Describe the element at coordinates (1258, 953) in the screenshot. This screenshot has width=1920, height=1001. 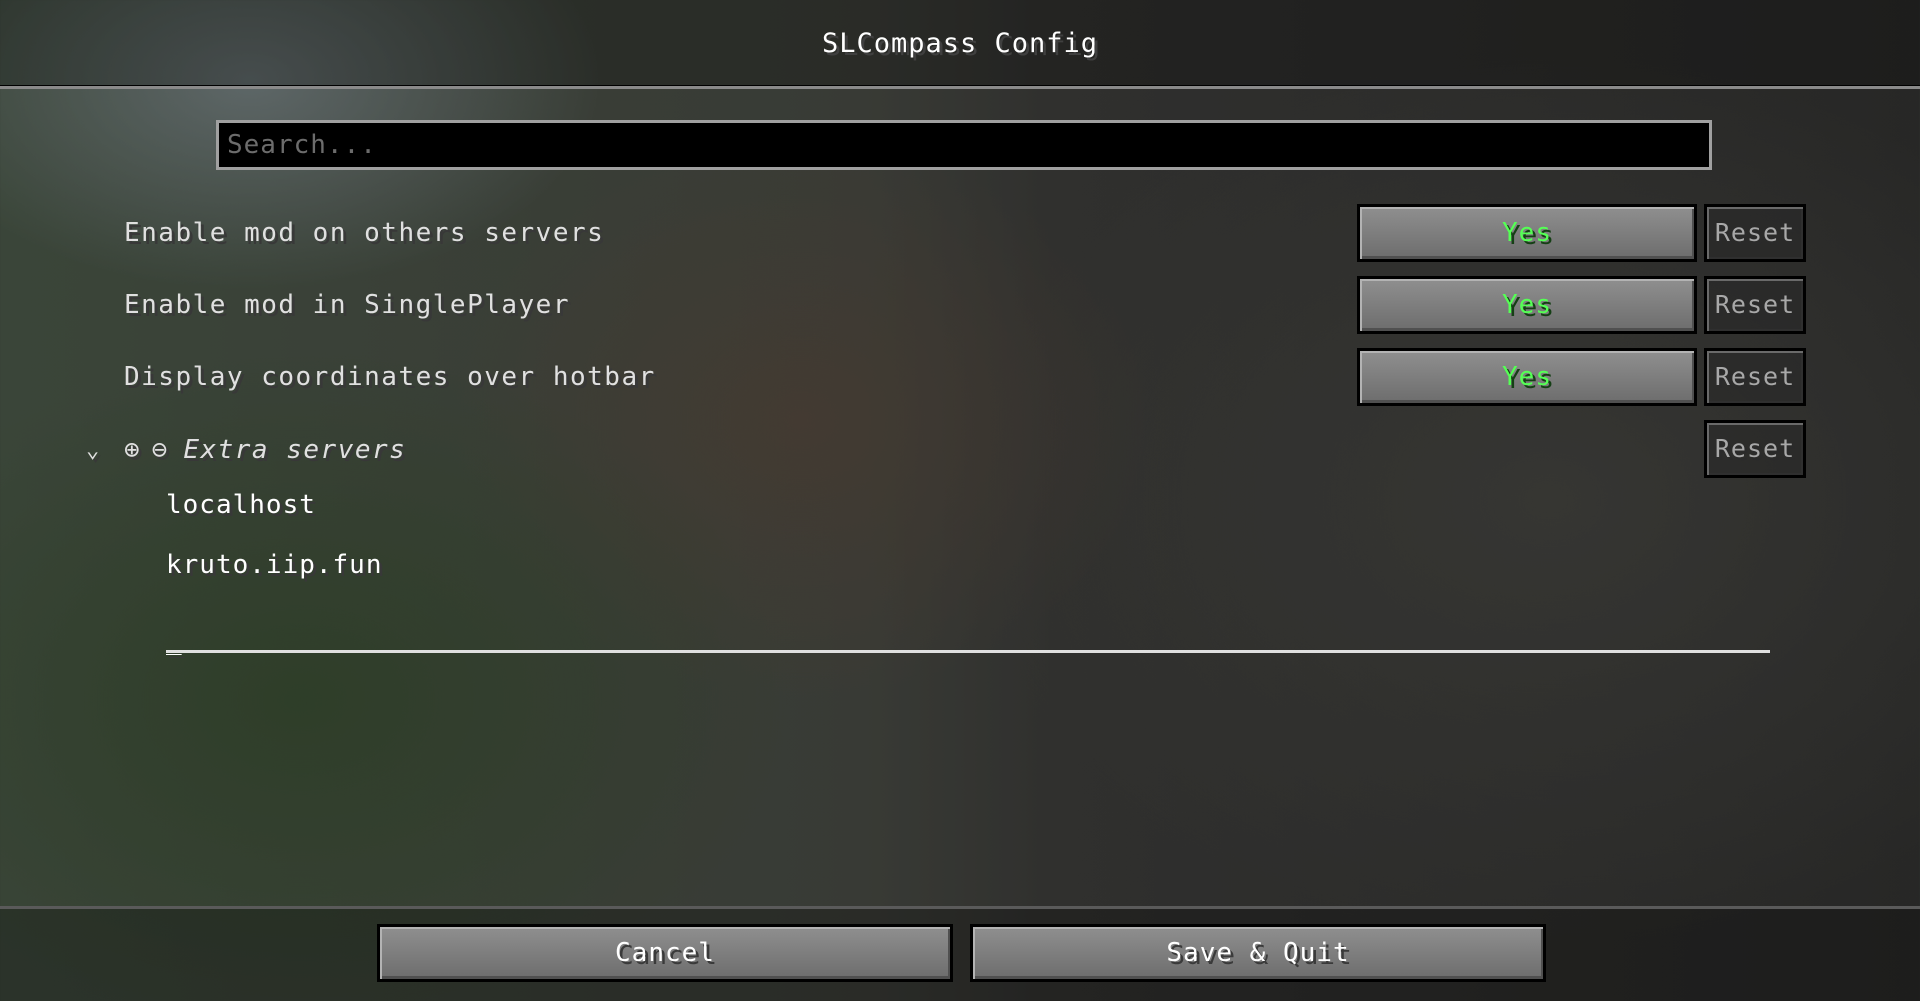
I see `save-quit-button: Save & Quit` at that location.